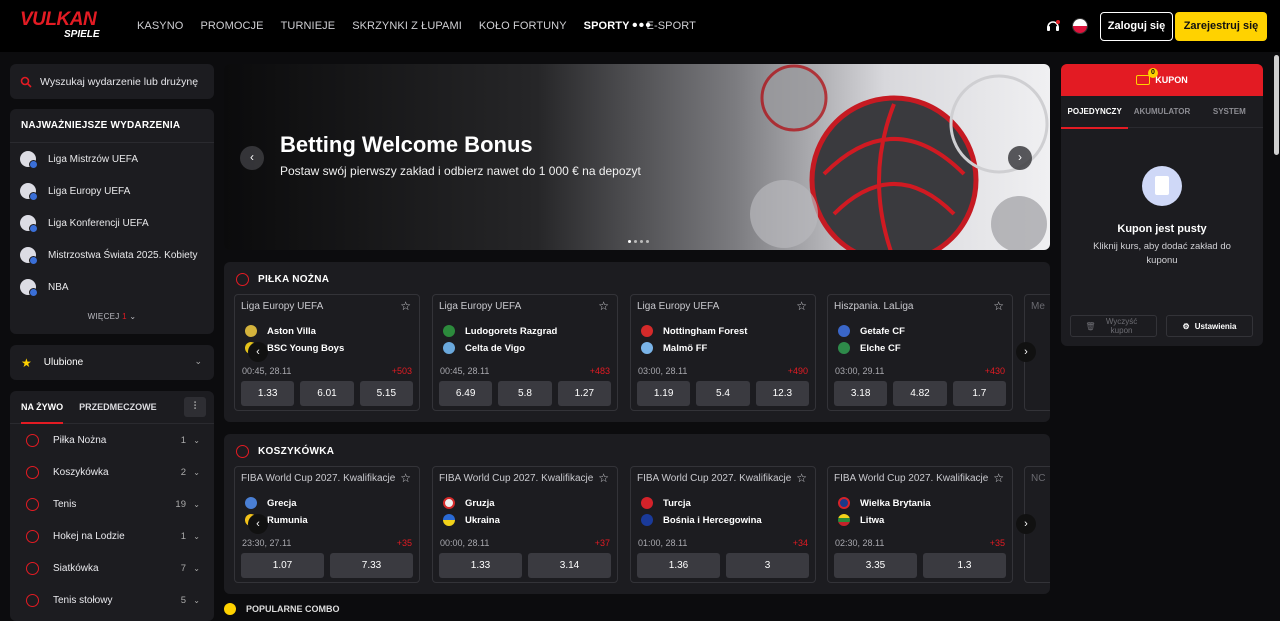 The width and height of the screenshot is (1280, 621). What do you see at coordinates (995, 371) in the screenshot?
I see `more-markets-link: +430` at bounding box center [995, 371].